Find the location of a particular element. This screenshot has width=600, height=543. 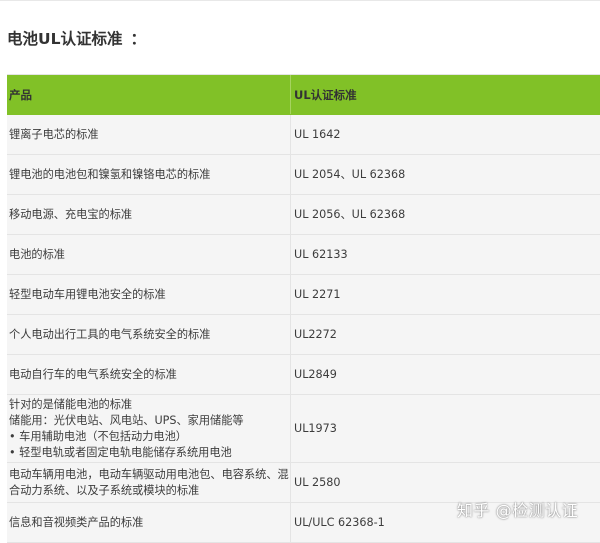

table-row: 个人电动出行工具的电气系统安全的标准 UL2272 is located at coordinates (303, 335).